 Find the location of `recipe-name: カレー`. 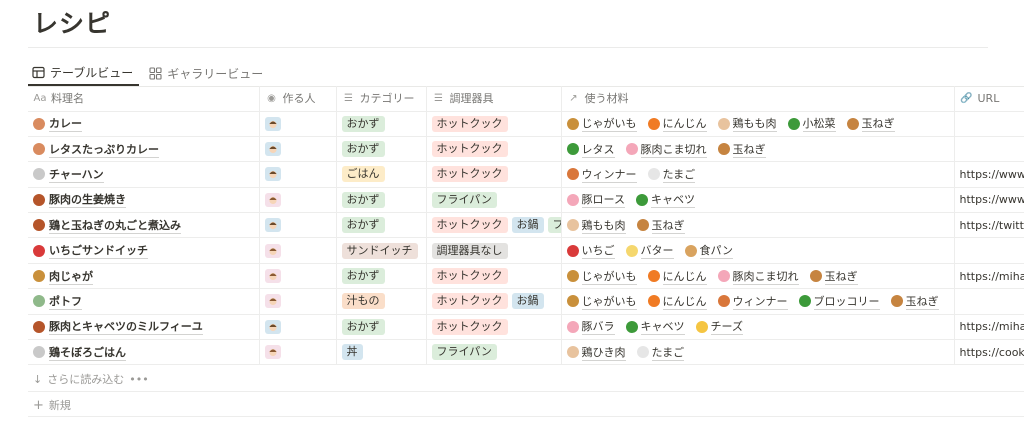

recipe-name: カレー is located at coordinates (65, 124).